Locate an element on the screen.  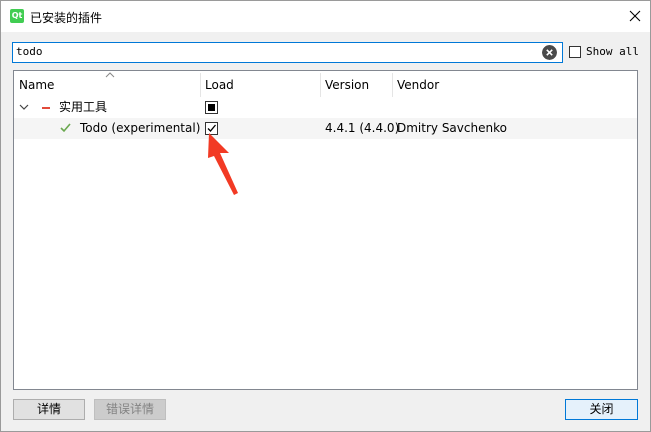
tree-row-category: 实用工具 is located at coordinates (325, 107).